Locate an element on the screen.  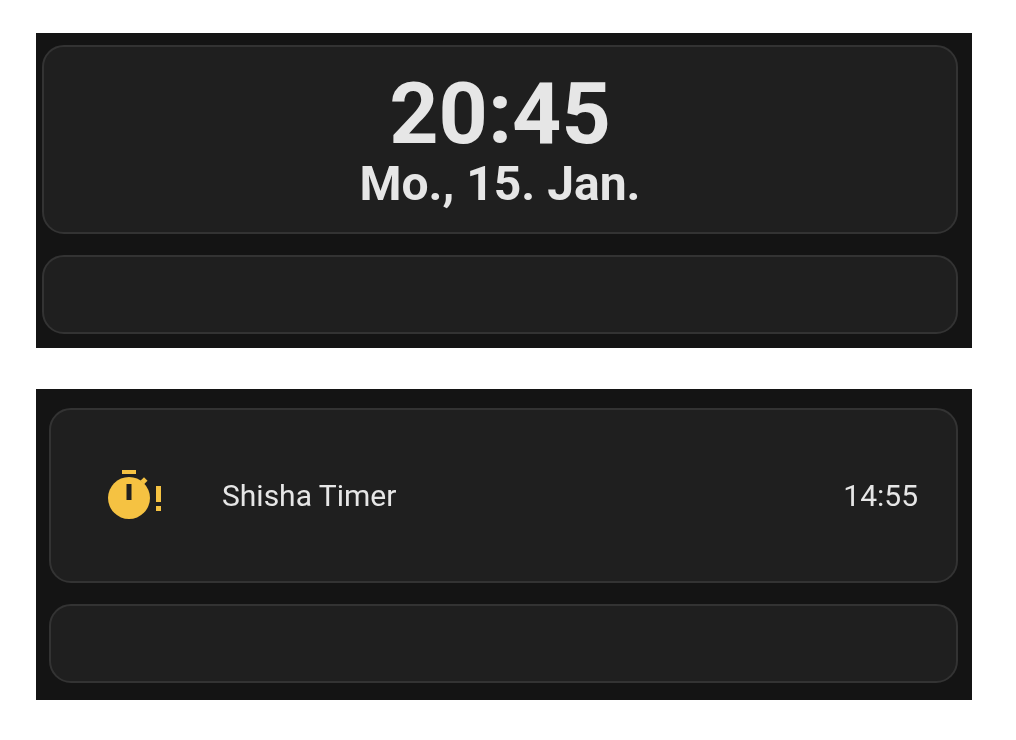
clock-time: 20:45 is located at coordinates (500, 114).